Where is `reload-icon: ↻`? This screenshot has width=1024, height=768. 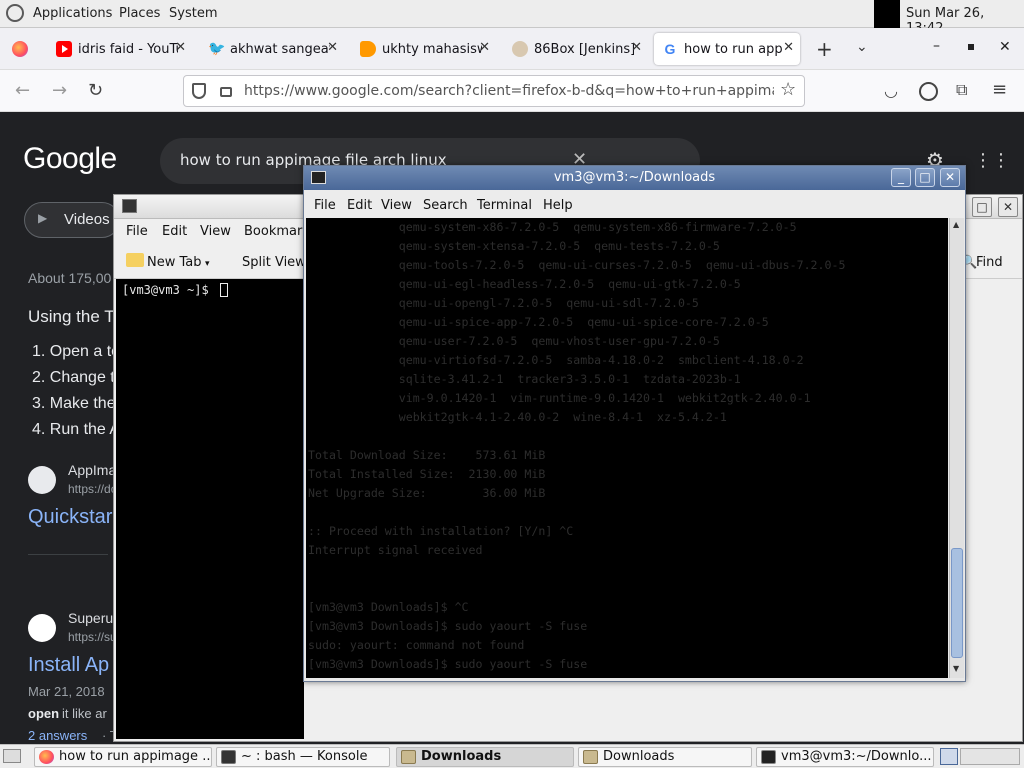 reload-icon: ↻ is located at coordinates (95, 90).